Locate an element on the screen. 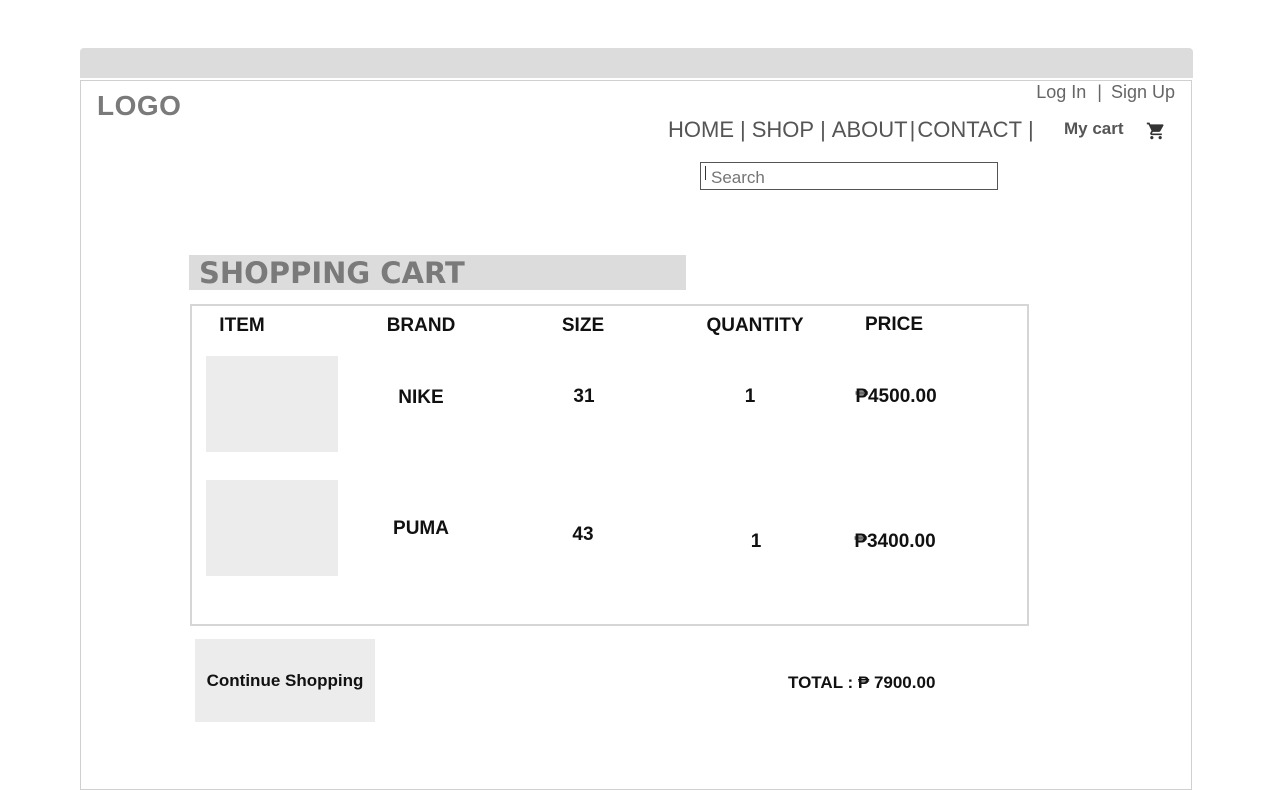  nav-item-home: HOME is located at coordinates (701, 129).